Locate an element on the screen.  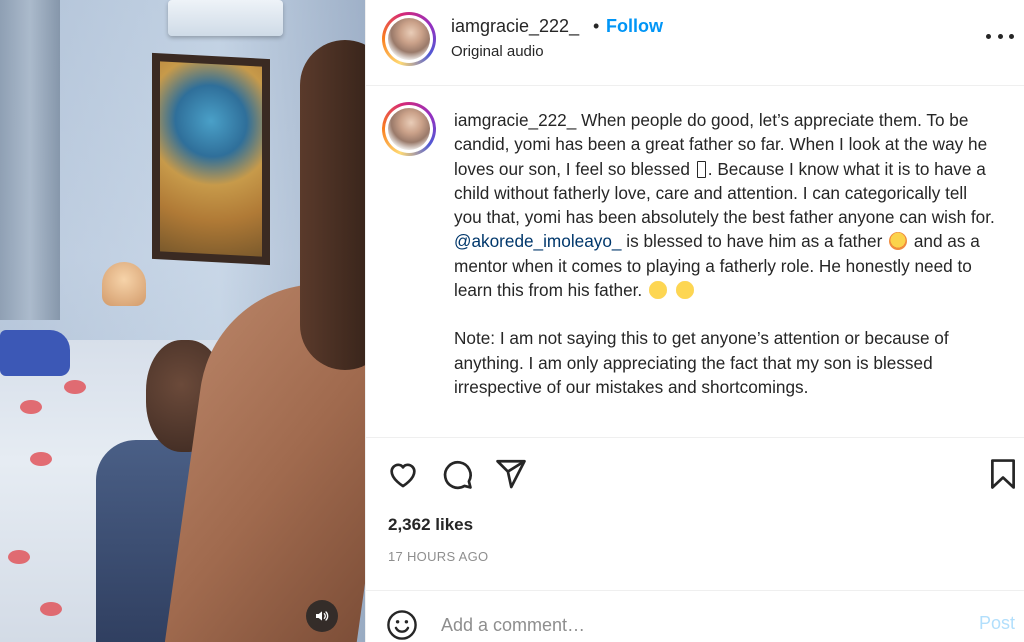
profile-picture is located at coordinates (409, 39).